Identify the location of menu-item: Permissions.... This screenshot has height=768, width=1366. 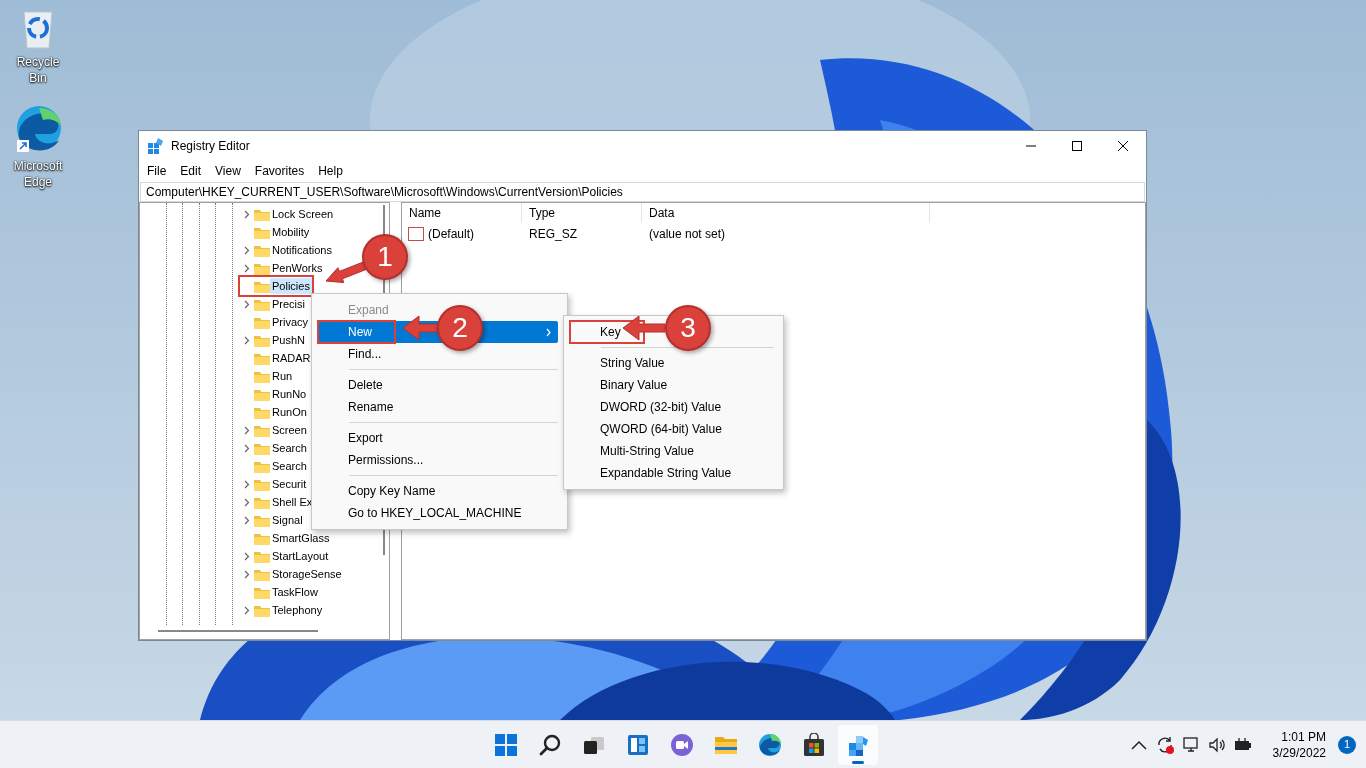
(438, 460).